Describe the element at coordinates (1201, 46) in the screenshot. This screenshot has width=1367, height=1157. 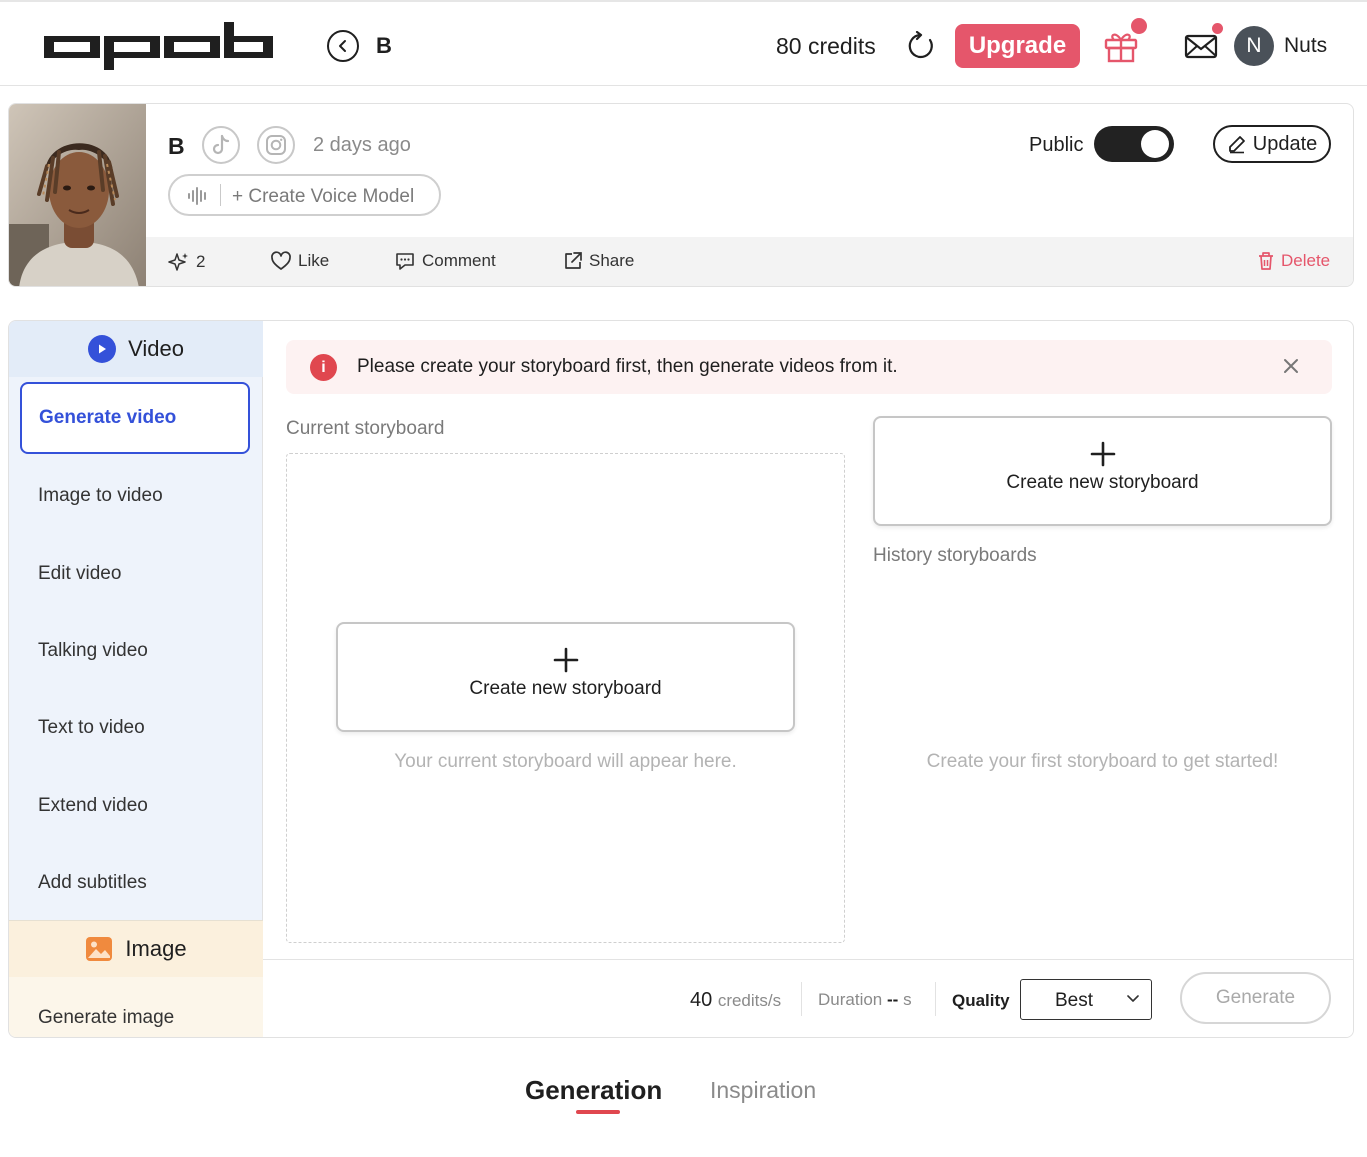
I see `mail-icon` at that location.